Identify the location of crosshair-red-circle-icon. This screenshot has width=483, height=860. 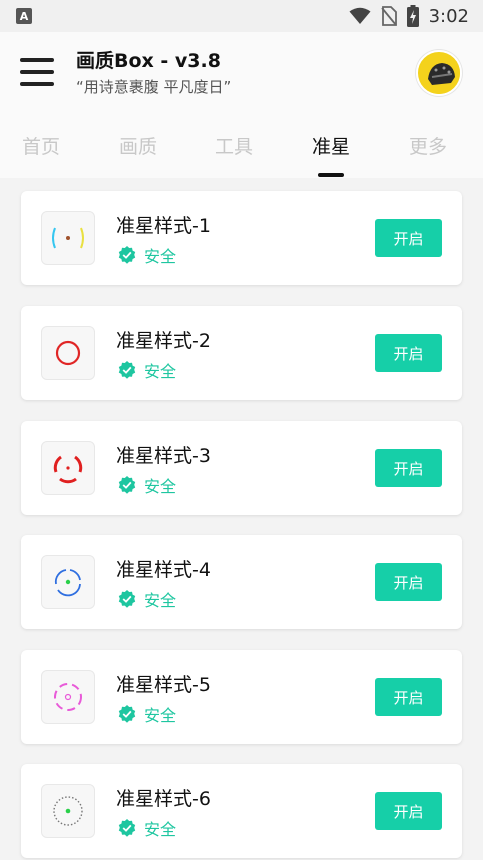
(68, 353).